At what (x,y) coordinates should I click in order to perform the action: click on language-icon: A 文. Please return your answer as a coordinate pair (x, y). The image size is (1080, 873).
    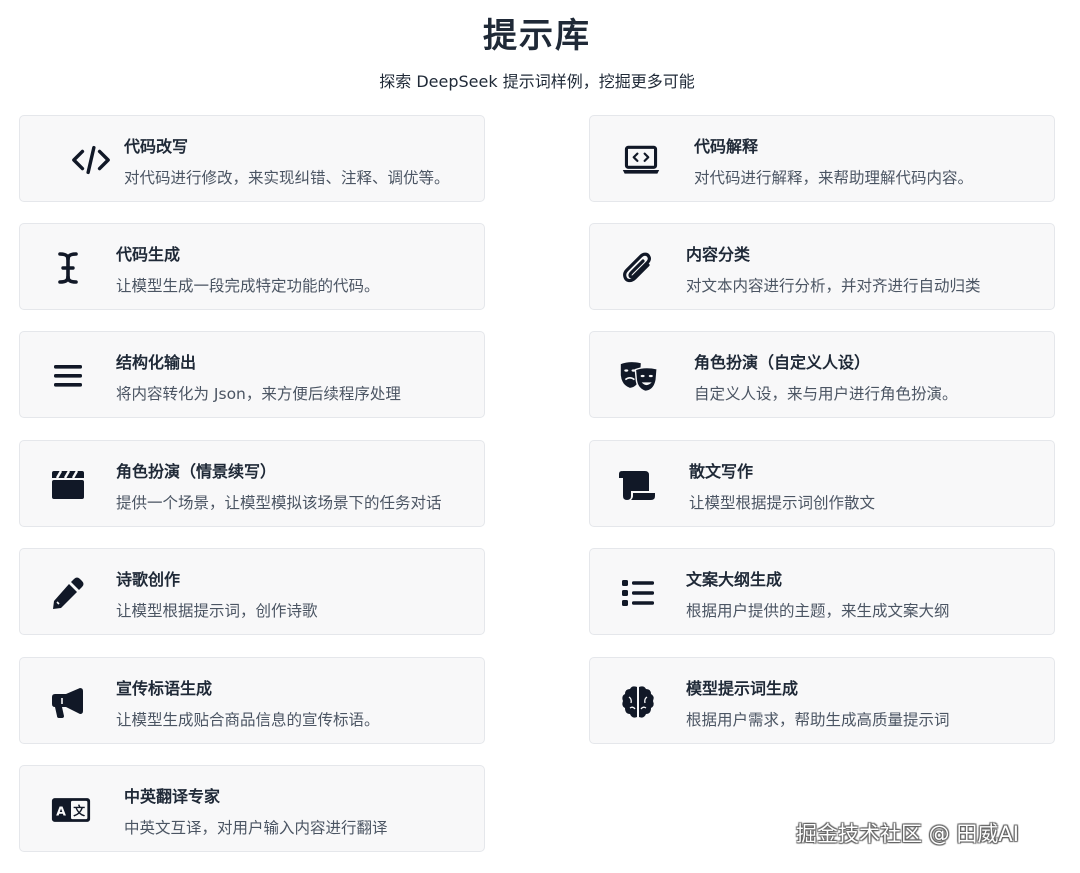
    Looking at the image, I should click on (71, 810).